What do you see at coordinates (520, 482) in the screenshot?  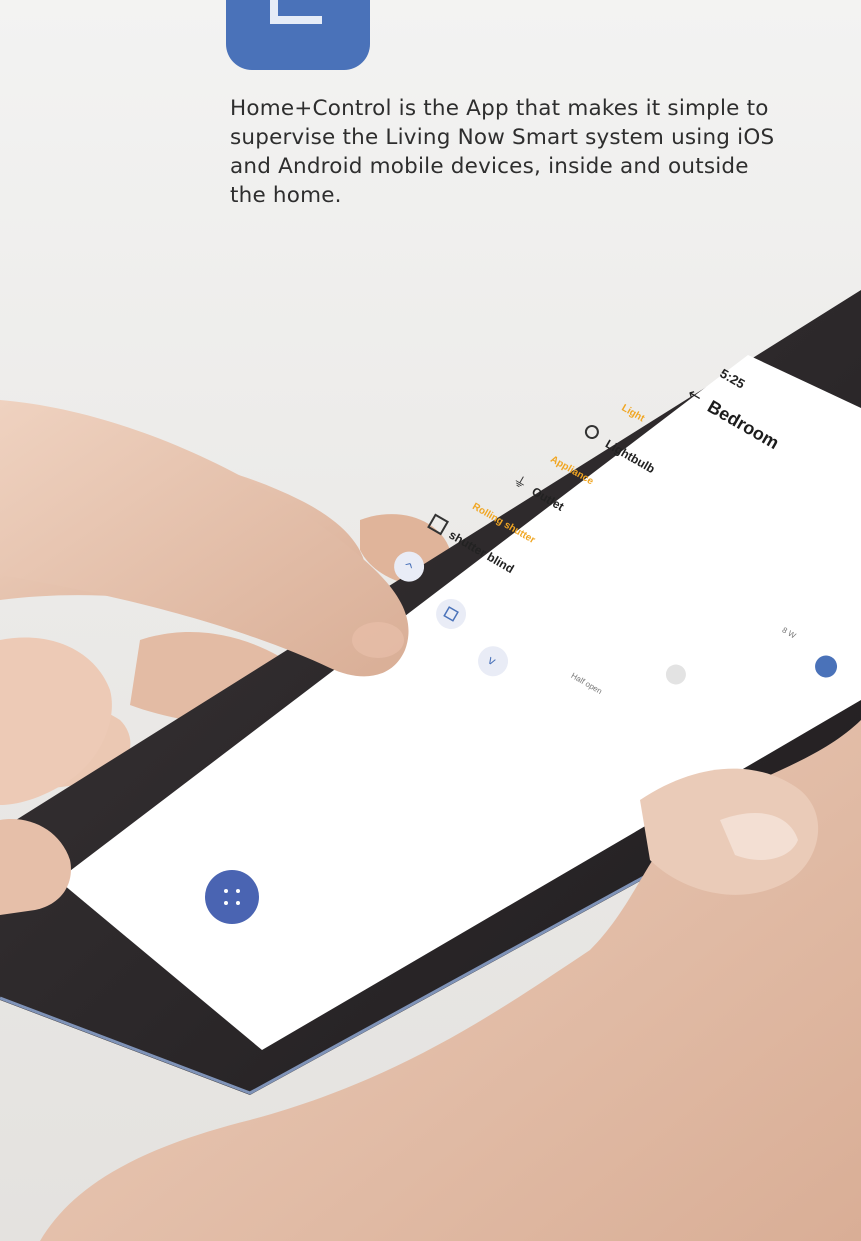 I see `plug-icon: ⏚` at bounding box center [520, 482].